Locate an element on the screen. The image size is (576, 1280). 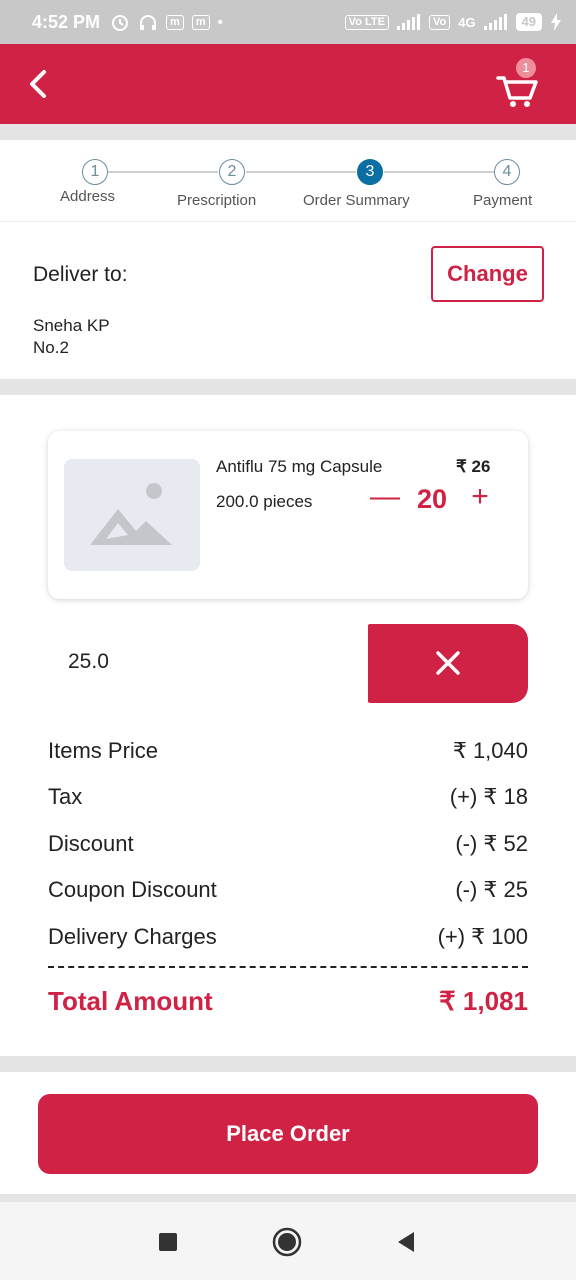
circle-icon is located at coordinates (287, 1242).